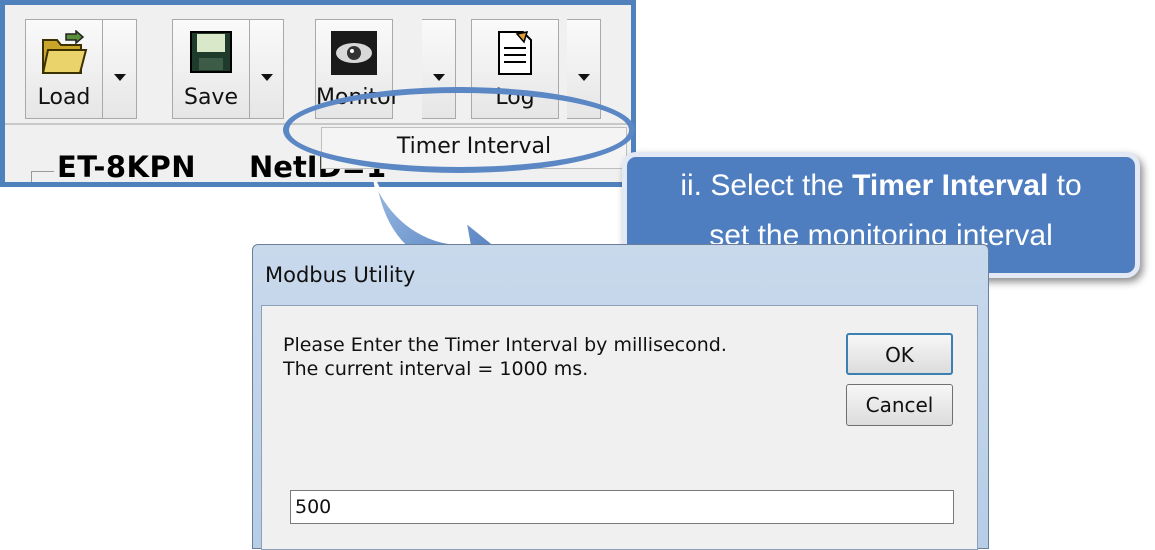 This screenshot has width=1155, height=550. Describe the element at coordinates (210, 97) in the screenshot. I see `save-label: Save` at that location.